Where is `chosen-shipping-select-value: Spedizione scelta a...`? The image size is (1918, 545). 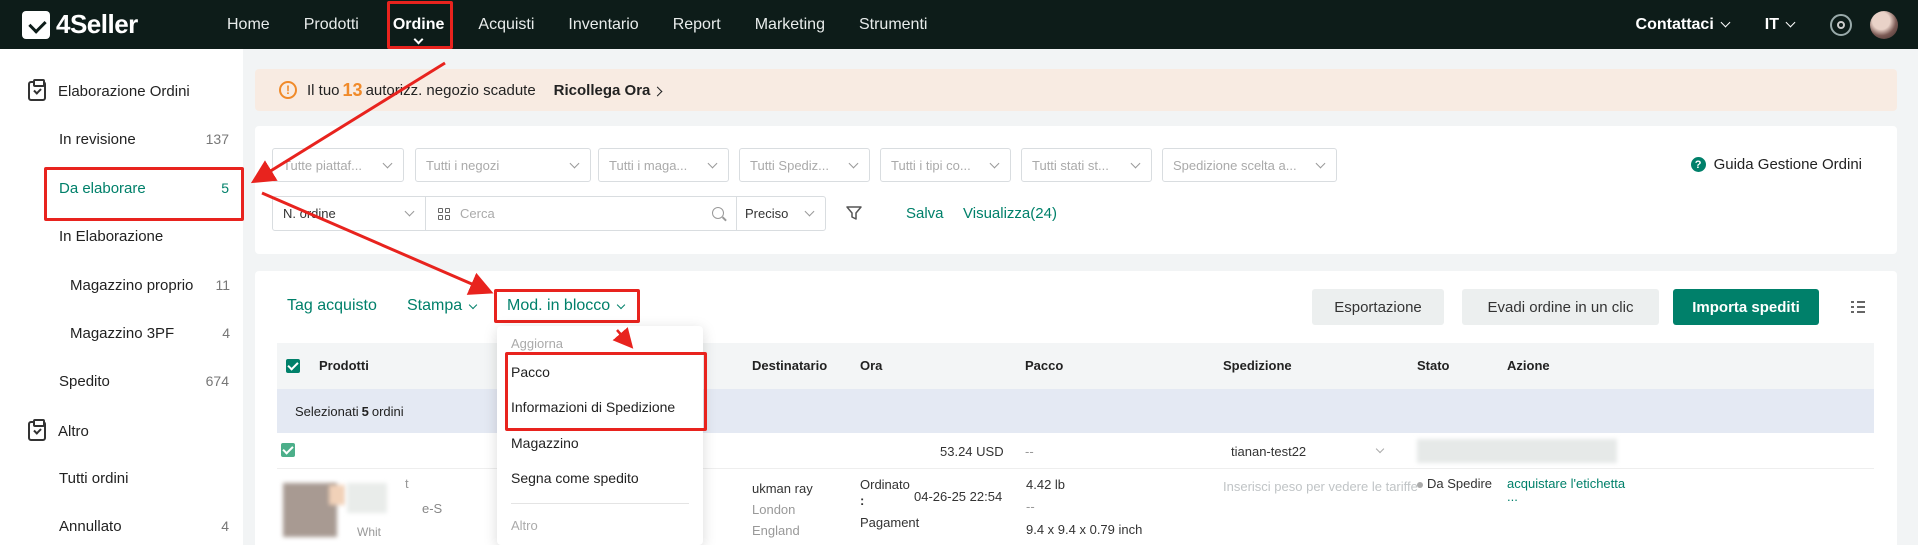
chosen-shipping-select-value: Spedizione scelta a... is located at coordinates (1235, 165).